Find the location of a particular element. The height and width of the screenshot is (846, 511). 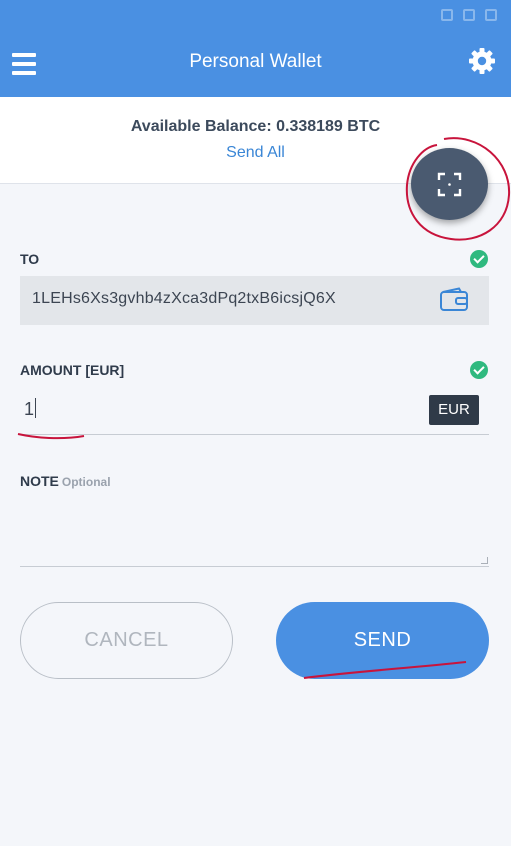

to-valid-check-icon is located at coordinates (479, 259).